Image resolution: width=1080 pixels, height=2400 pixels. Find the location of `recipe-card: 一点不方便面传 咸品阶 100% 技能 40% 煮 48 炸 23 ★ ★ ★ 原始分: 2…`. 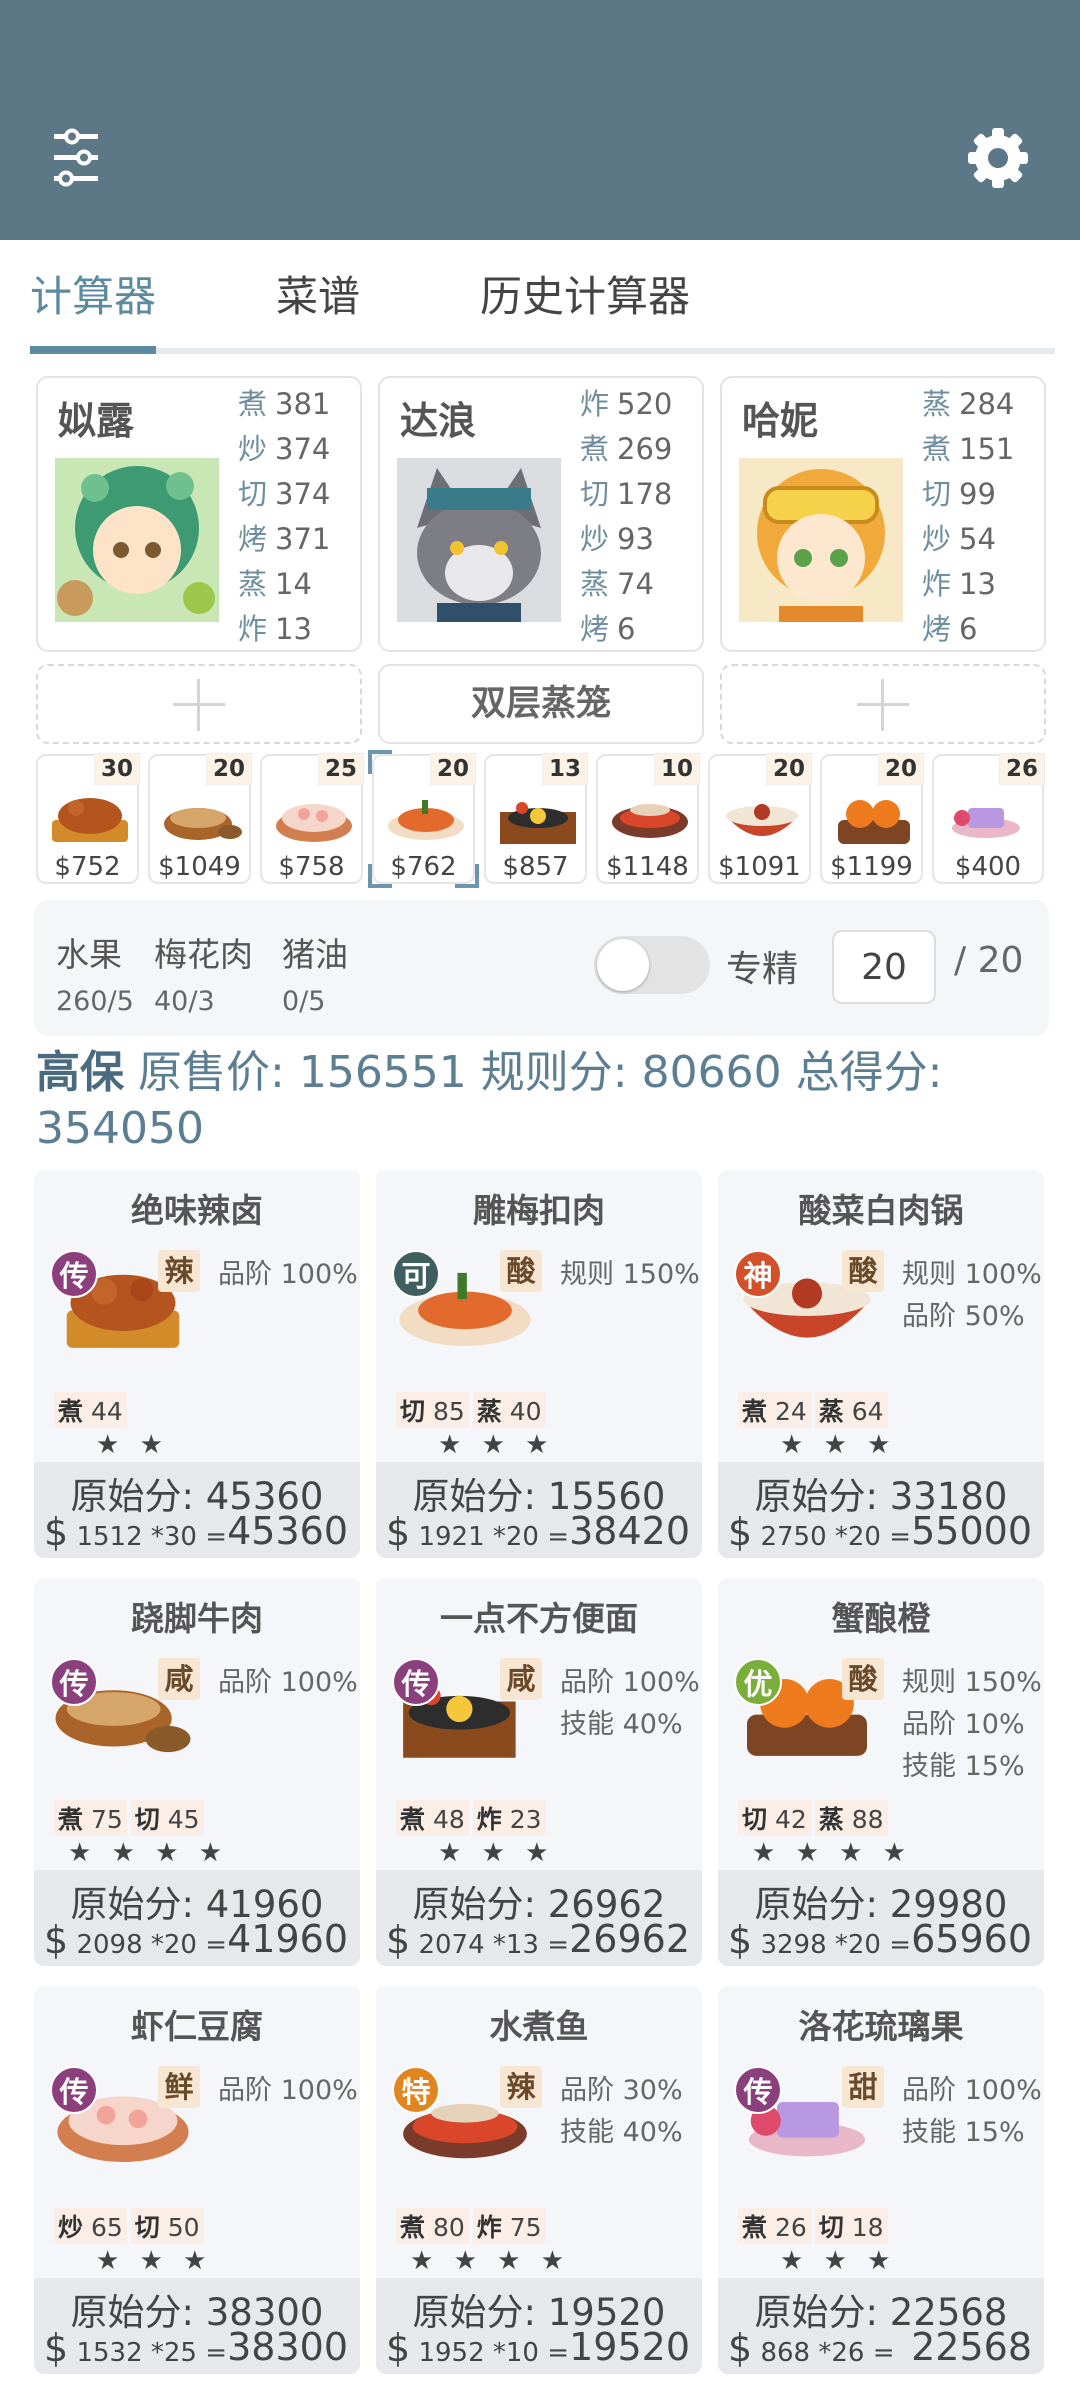

recipe-card: 一点不方便面传 咸品阶 100% 技能 40% 煮 48 炸 23 ★ ★ ★ 原始分: 2… is located at coordinates (539, 1772).